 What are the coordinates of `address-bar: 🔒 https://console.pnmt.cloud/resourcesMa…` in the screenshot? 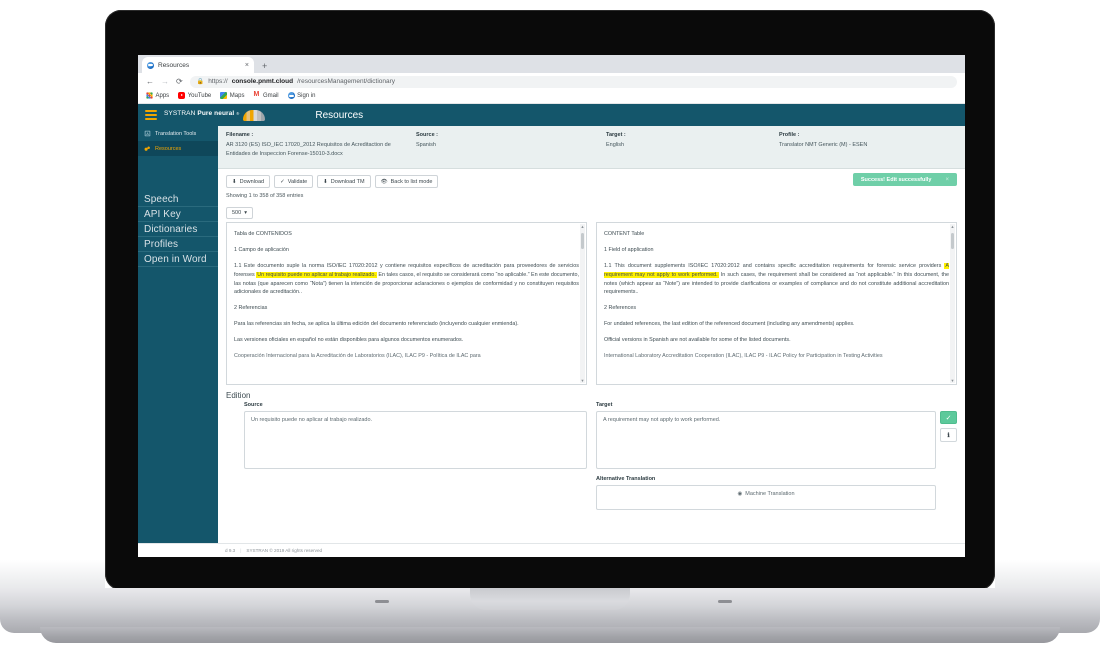 It's located at (573, 81).